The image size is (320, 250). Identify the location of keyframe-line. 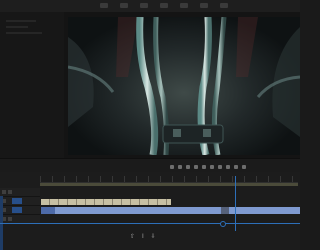
(150, 223).